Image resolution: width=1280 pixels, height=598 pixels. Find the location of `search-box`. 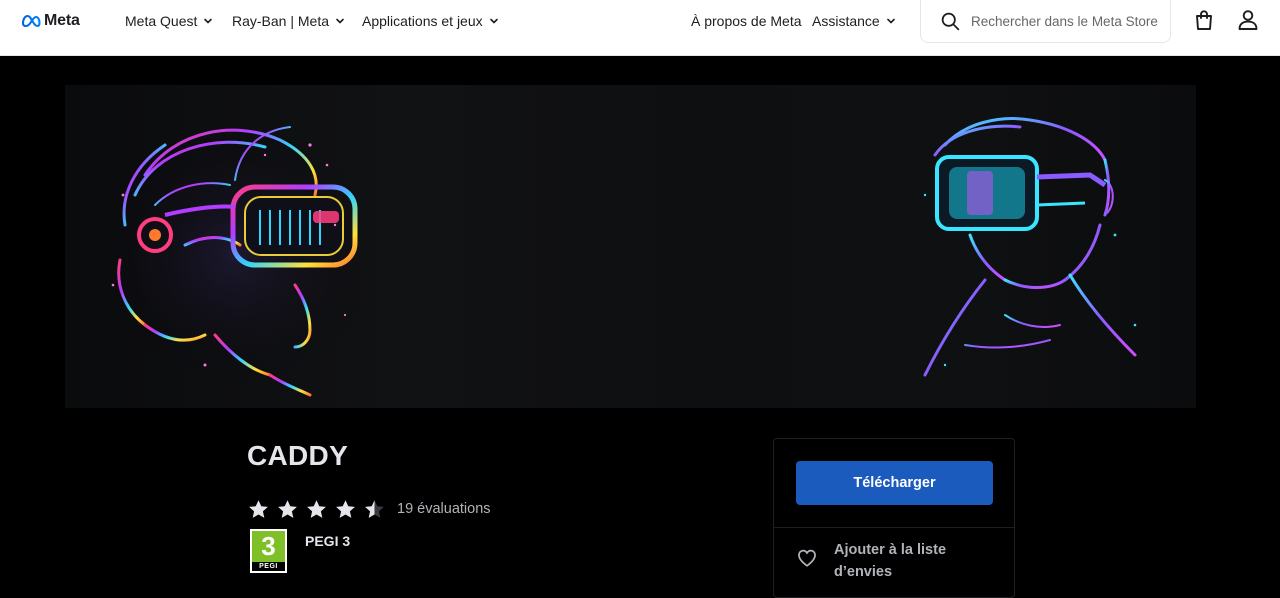

search-box is located at coordinates (1045, 21).